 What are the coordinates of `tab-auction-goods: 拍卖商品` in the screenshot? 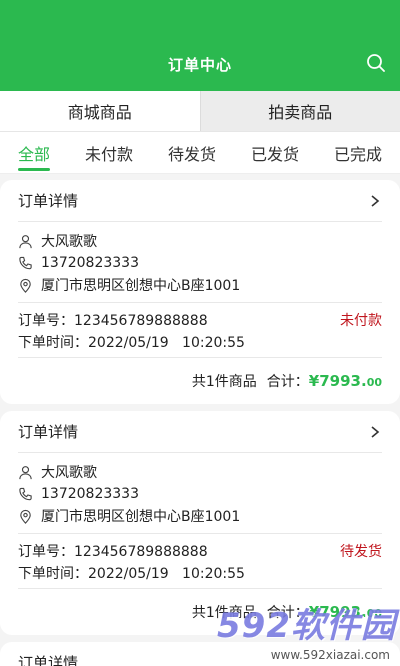 It's located at (299, 111).